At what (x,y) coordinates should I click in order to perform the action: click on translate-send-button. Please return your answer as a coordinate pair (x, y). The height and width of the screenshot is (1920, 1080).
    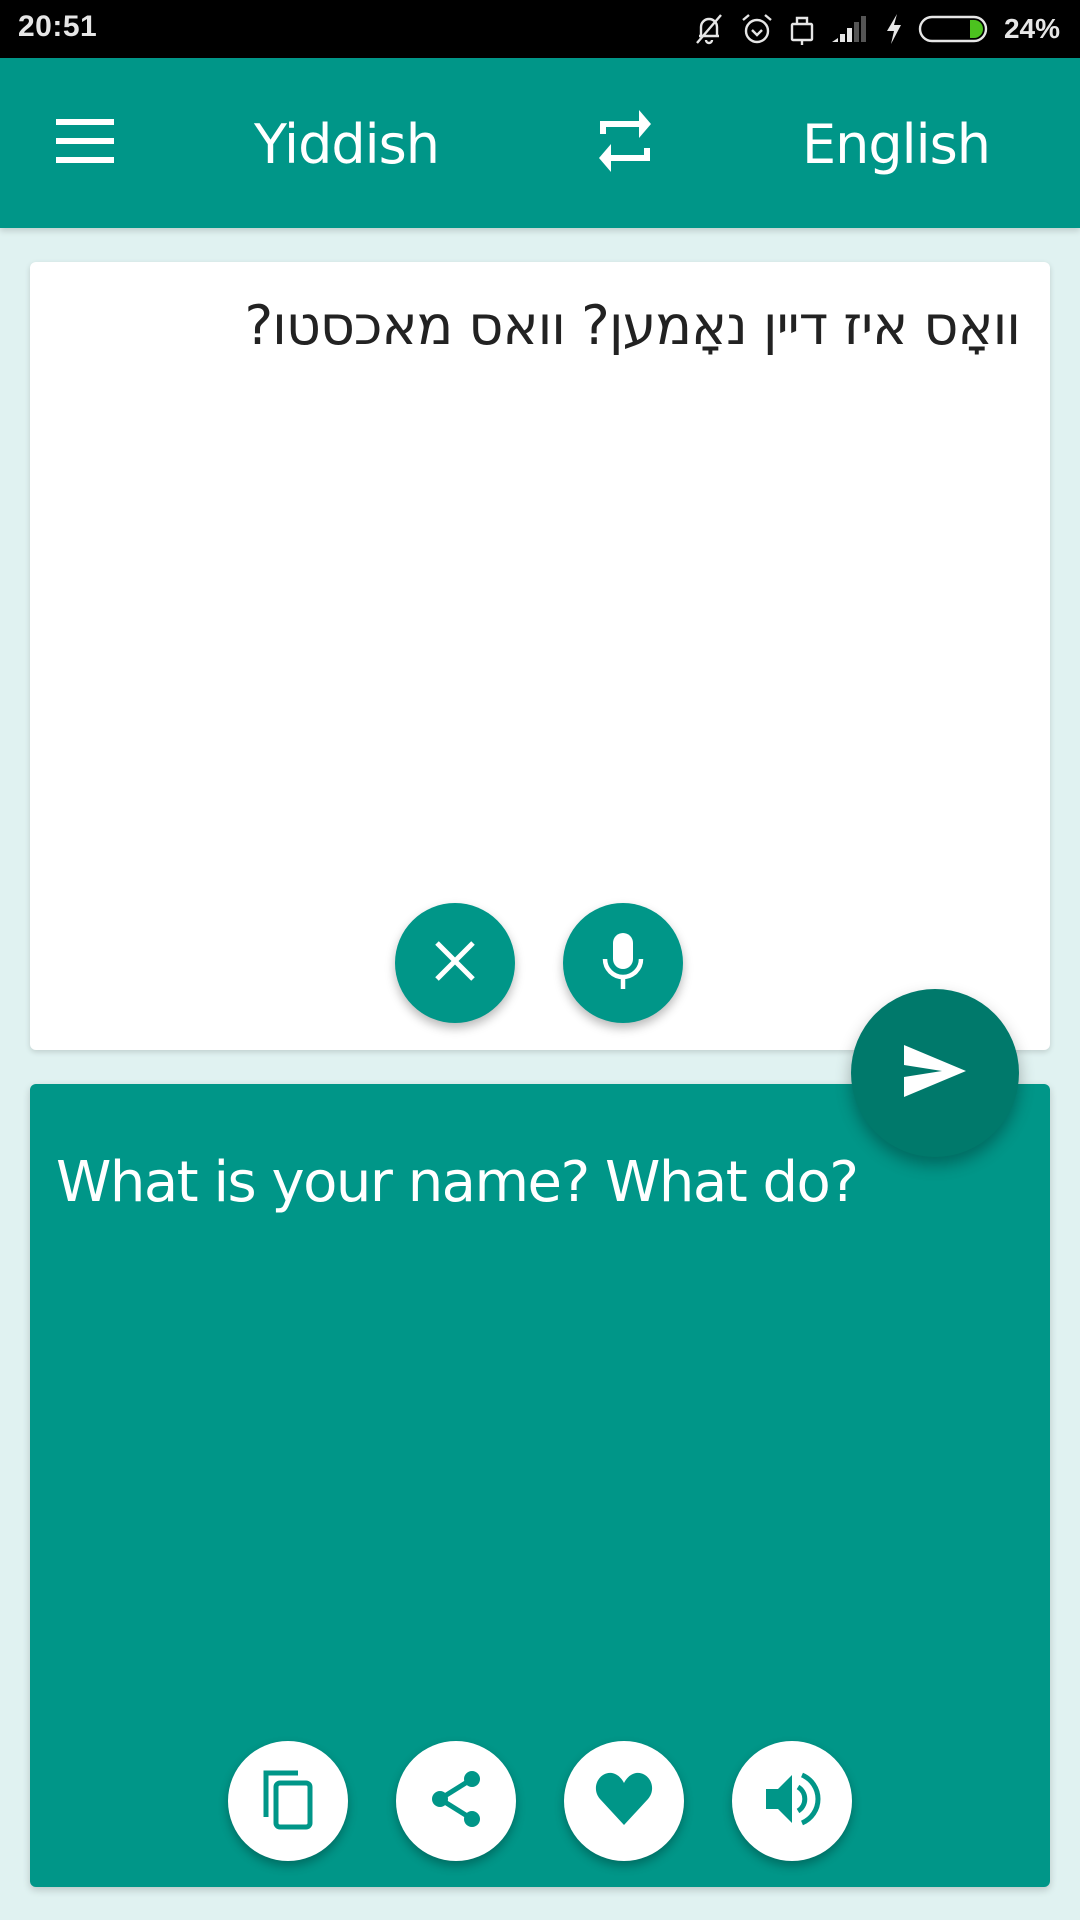
    Looking at the image, I should click on (935, 1073).